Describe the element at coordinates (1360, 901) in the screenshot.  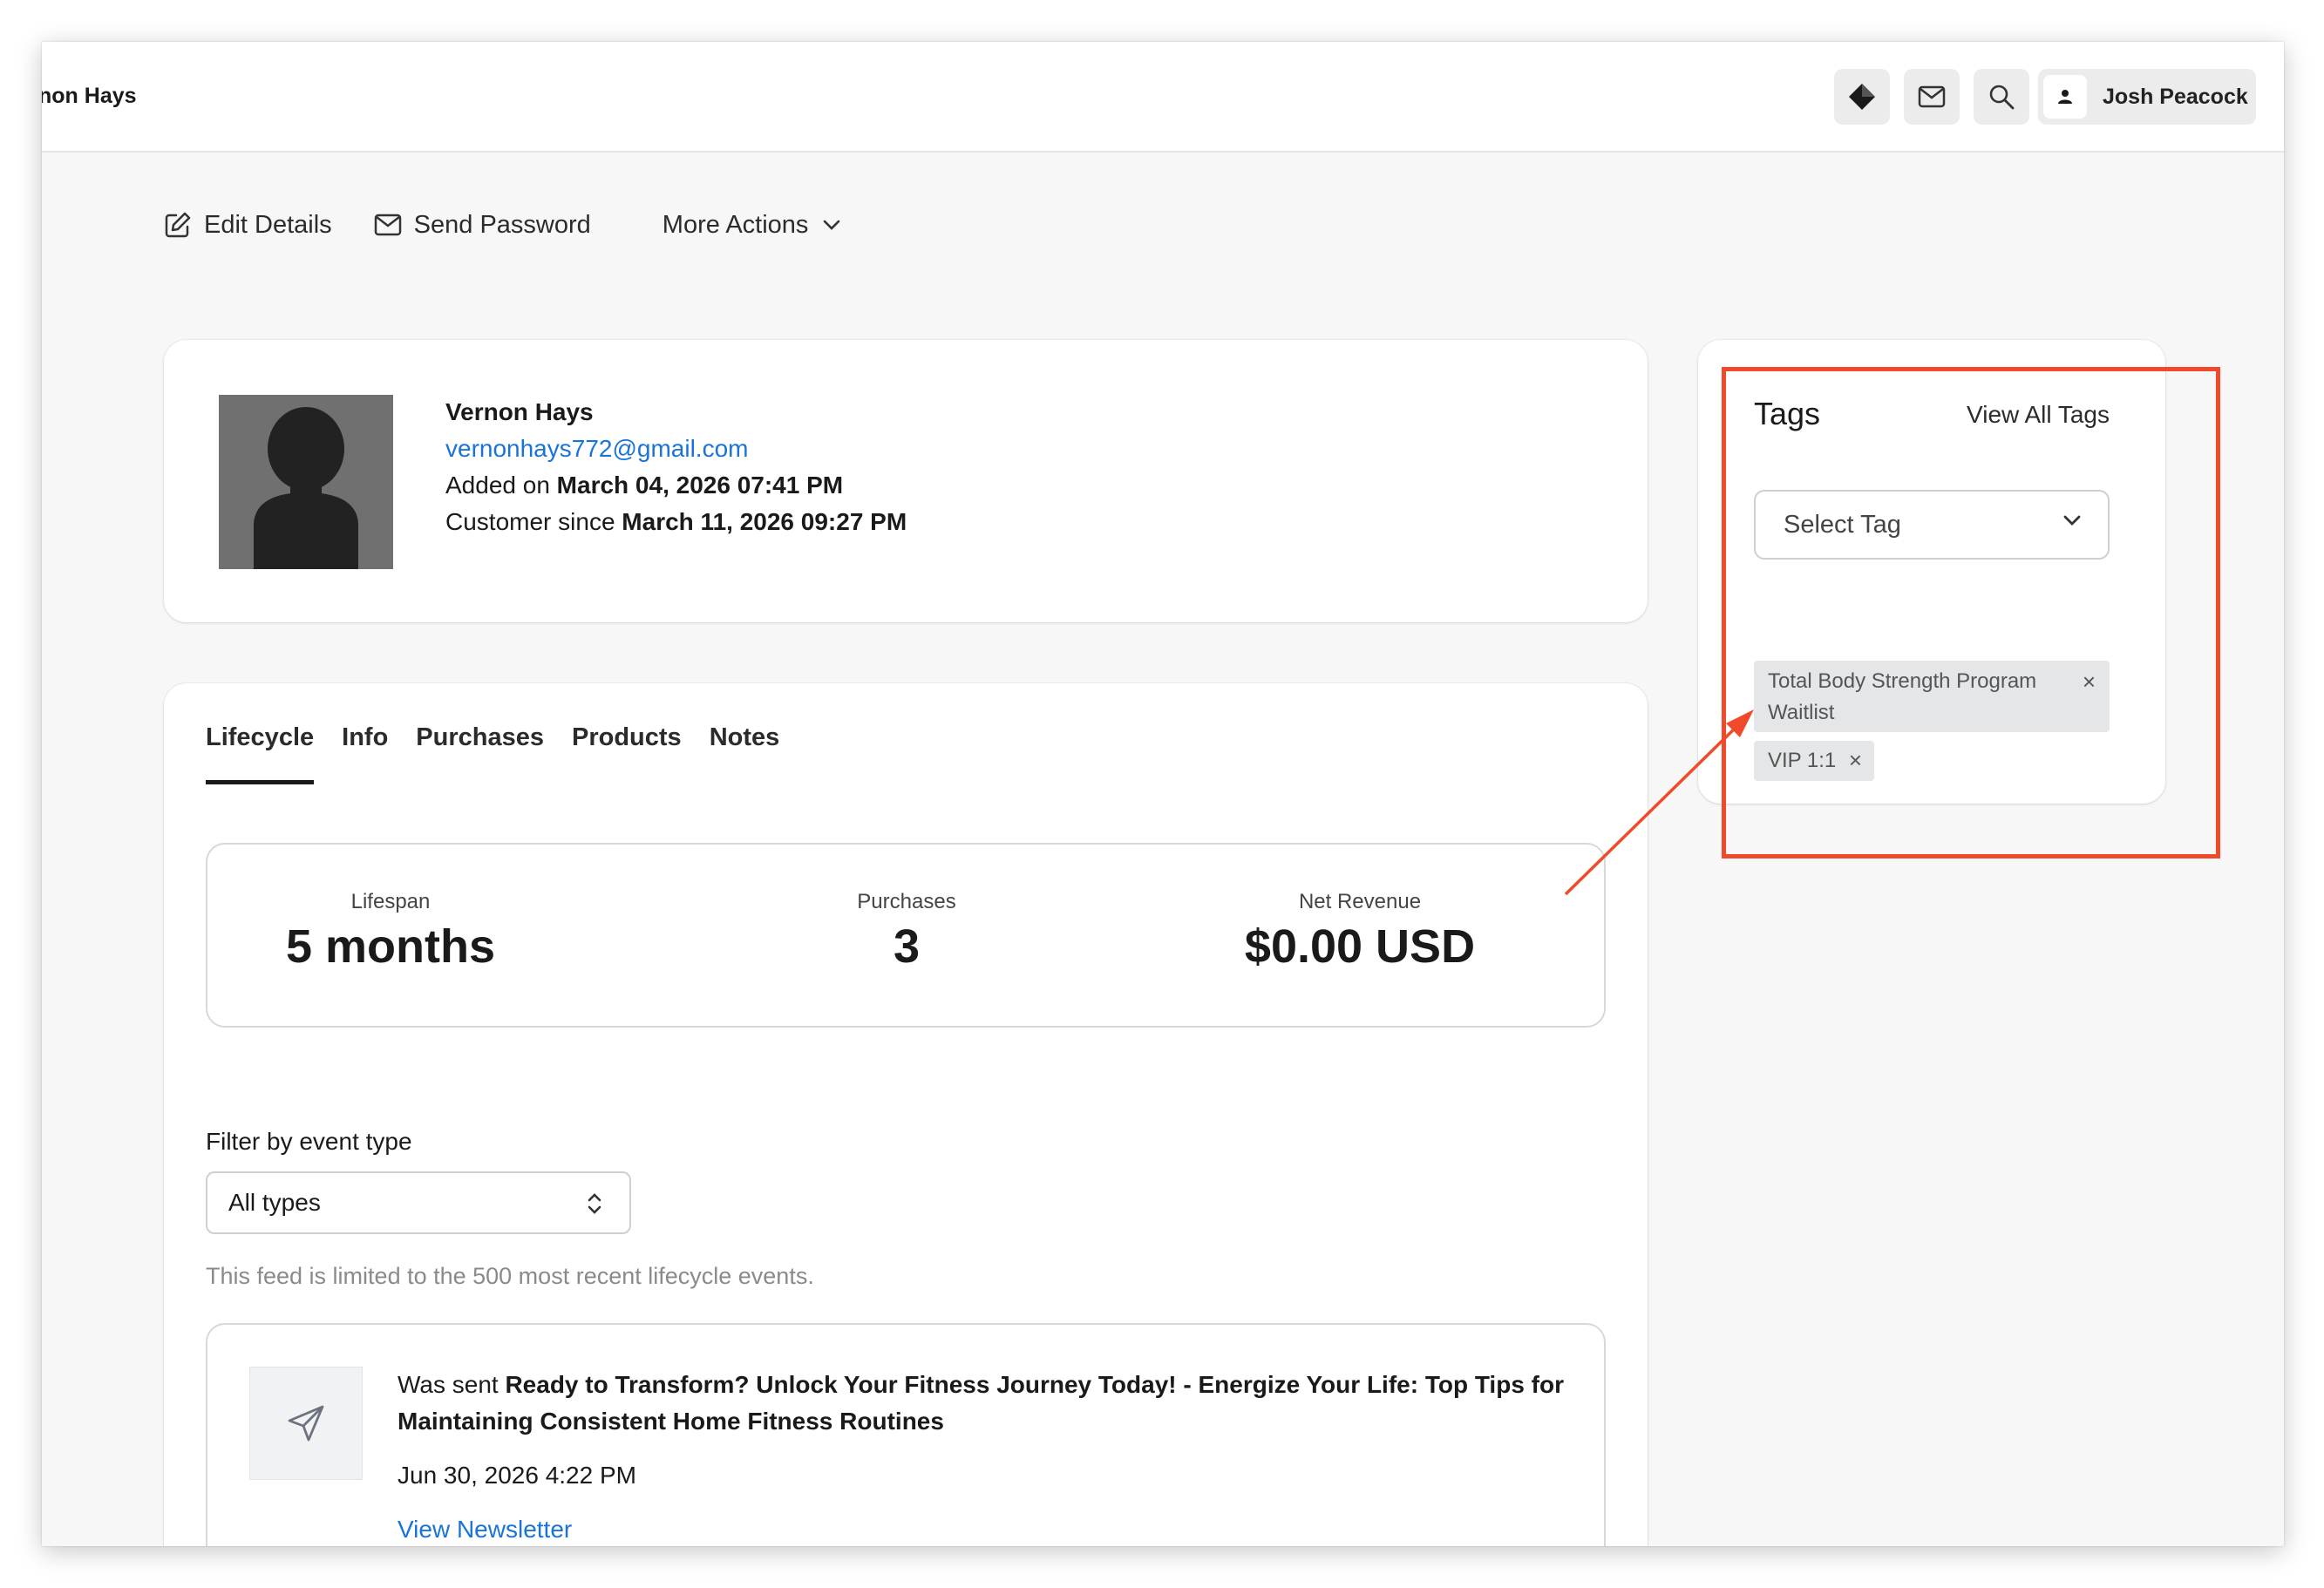
I see `stat-label: Net Revenue` at that location.